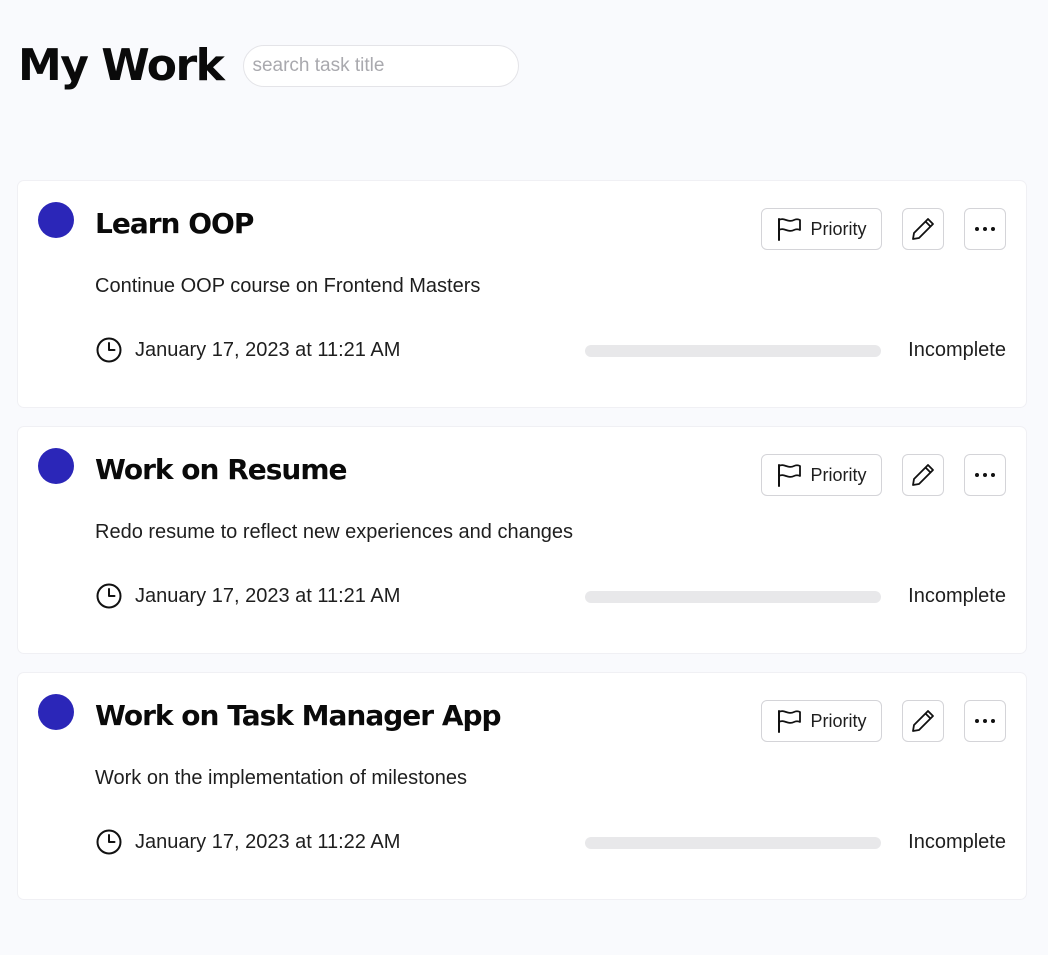  I want to click on page-title: My Work, so click(121, 65).